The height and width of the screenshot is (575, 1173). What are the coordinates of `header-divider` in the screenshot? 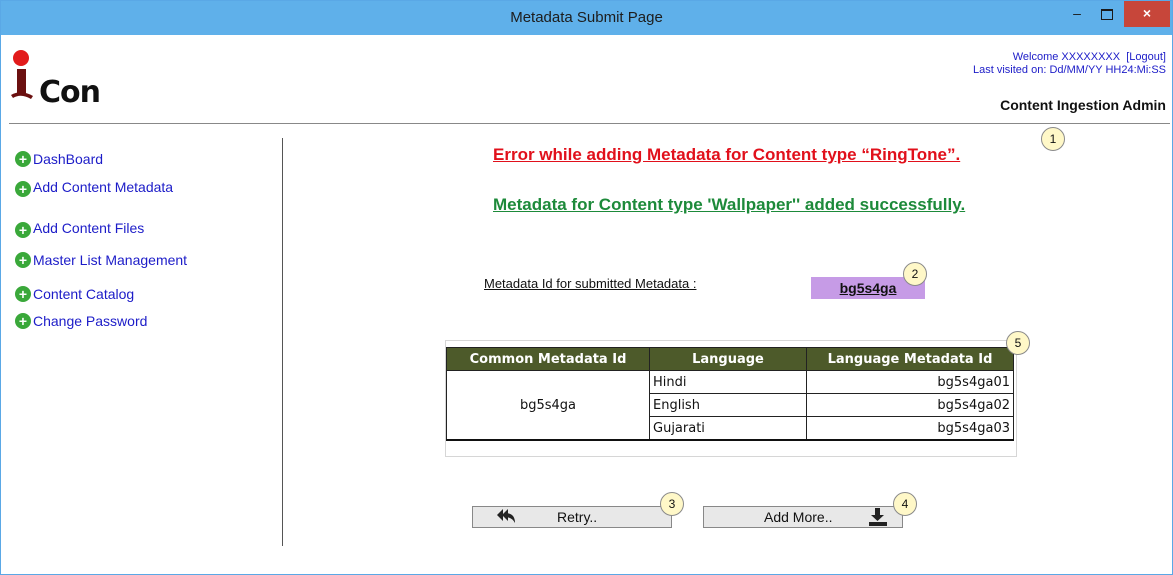 It's located at (589, 123).